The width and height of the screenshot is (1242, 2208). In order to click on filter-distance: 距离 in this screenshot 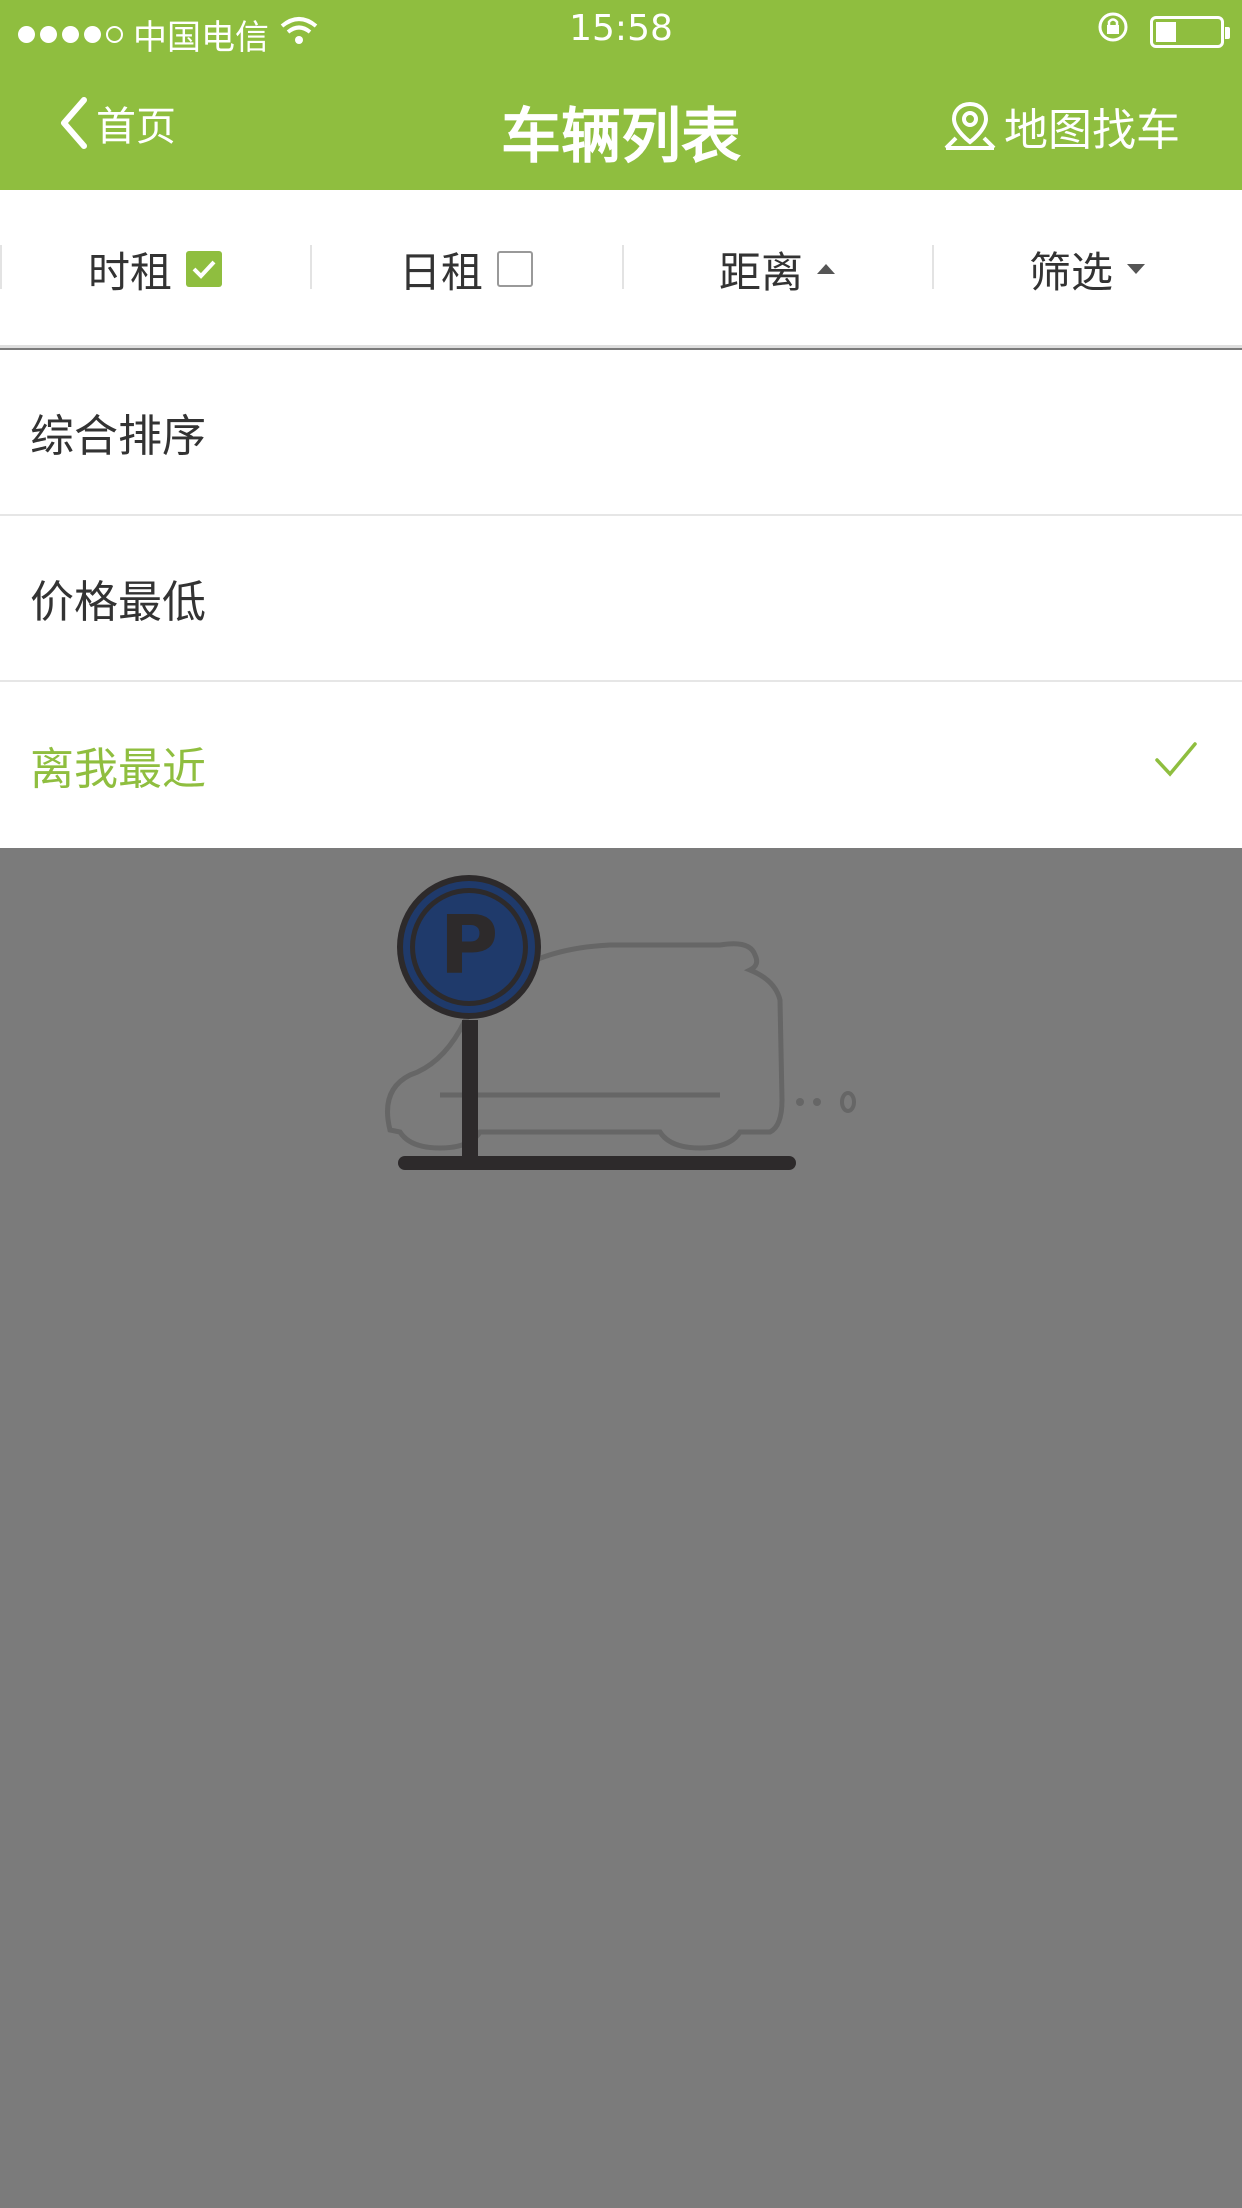, I will do `click(777, 269)`.